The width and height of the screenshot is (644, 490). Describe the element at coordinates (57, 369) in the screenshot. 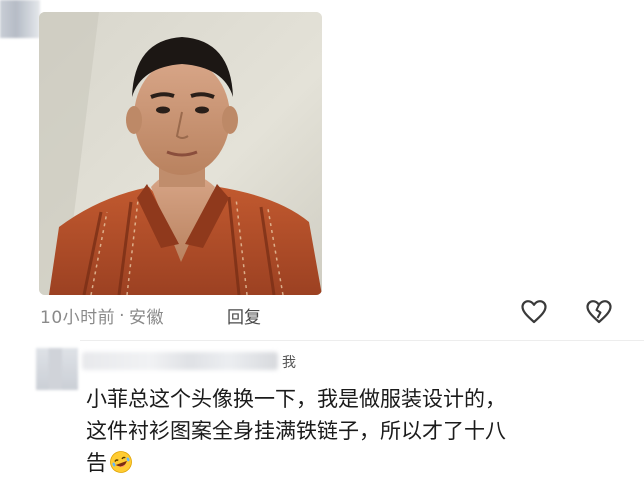

I see `commenter-avatar` at that location.